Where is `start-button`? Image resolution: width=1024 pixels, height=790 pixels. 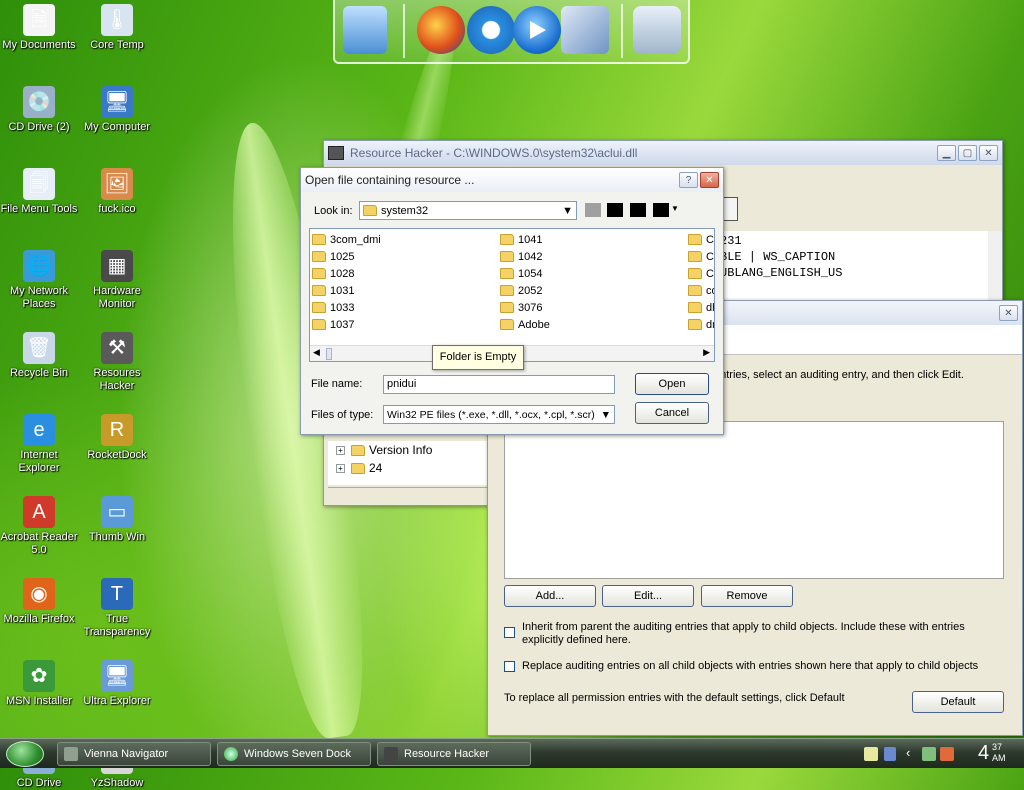 start-button is located at coordinates (25, 754).